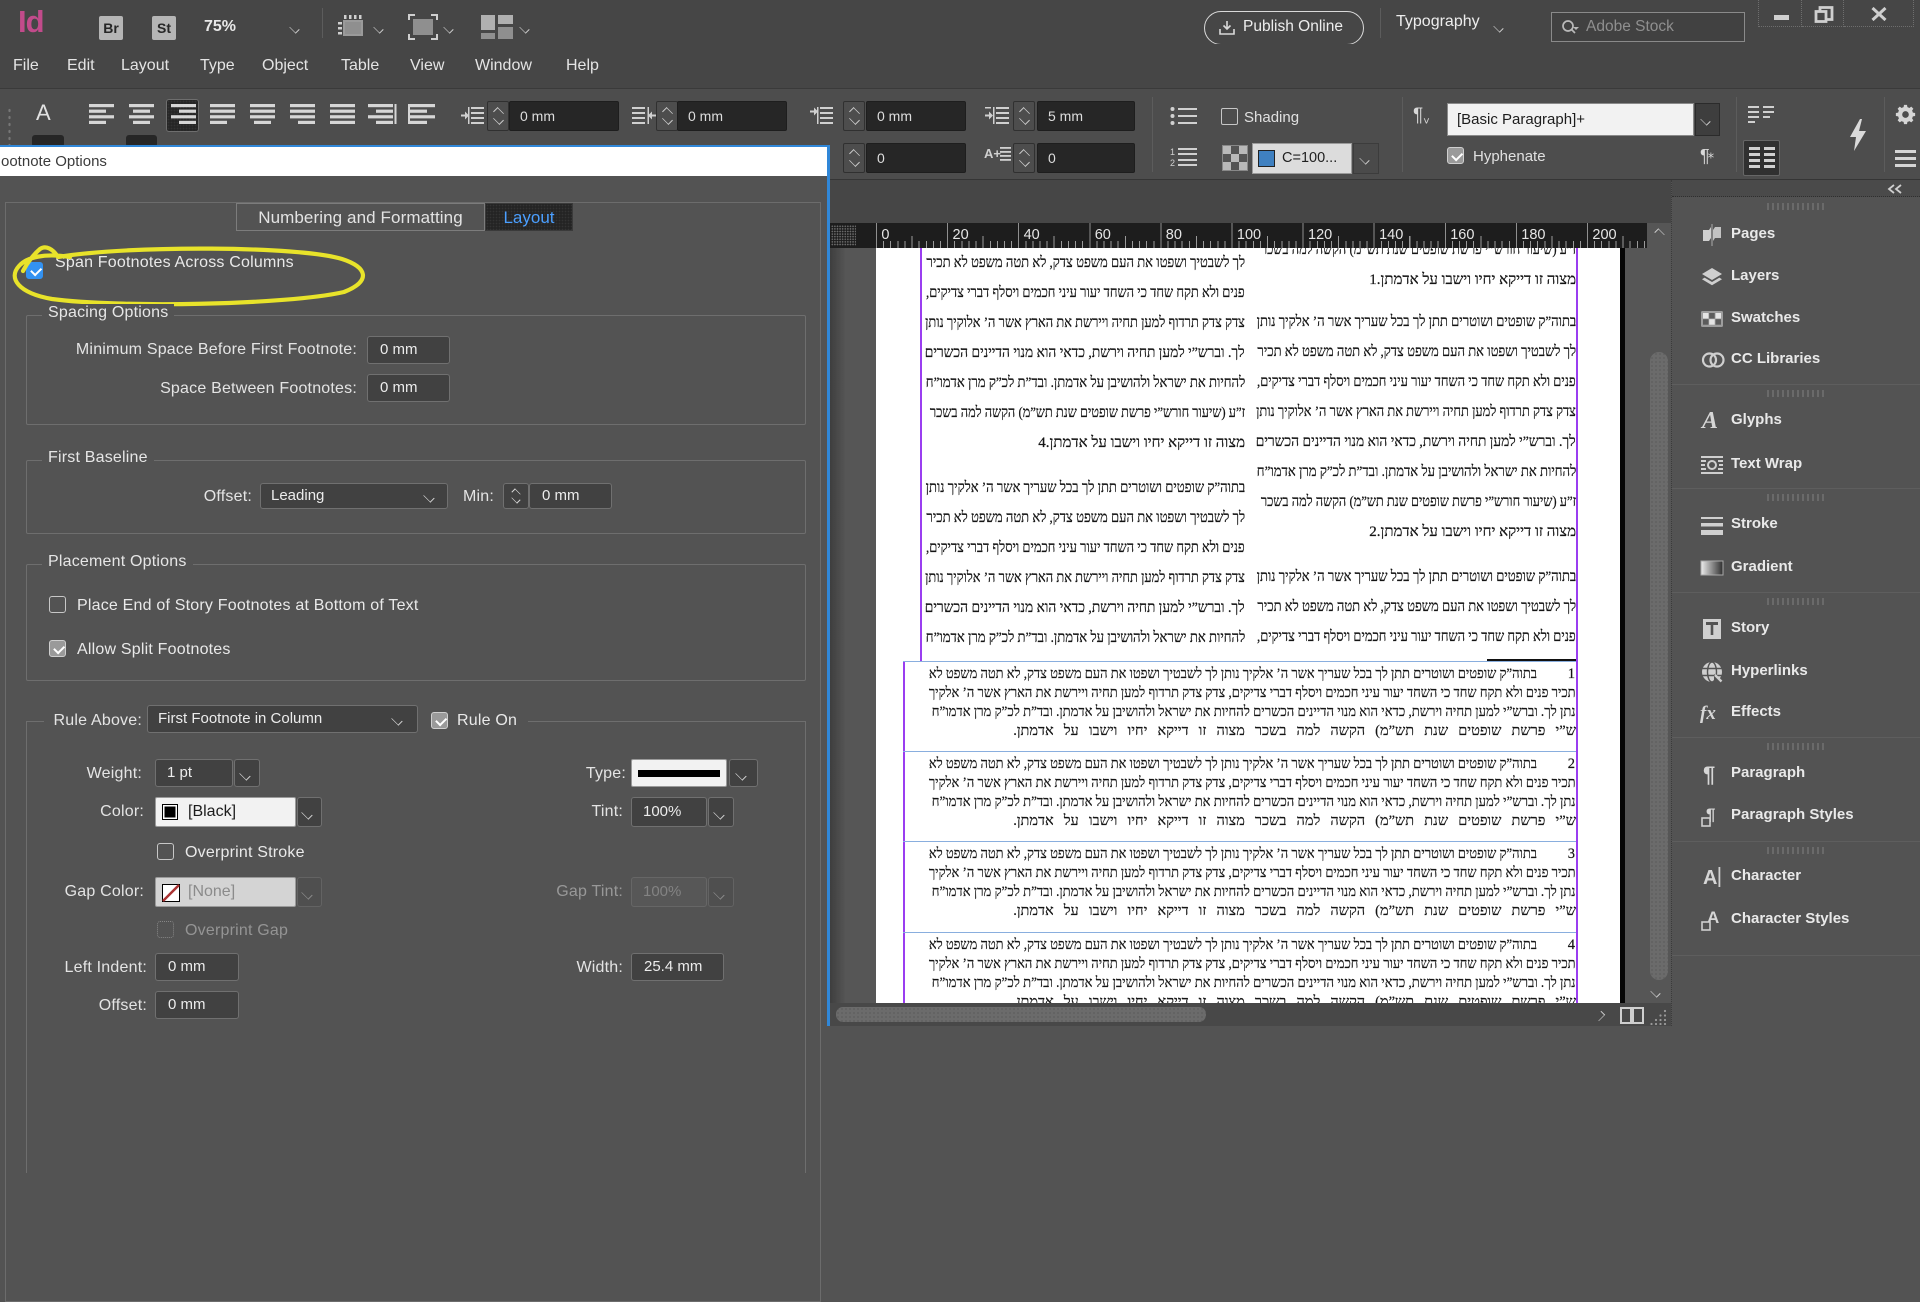  What do you see at coordinates (1172, 152) in the screenshot?
I see `svg-text: 1` at bounding box center [1172, 152].